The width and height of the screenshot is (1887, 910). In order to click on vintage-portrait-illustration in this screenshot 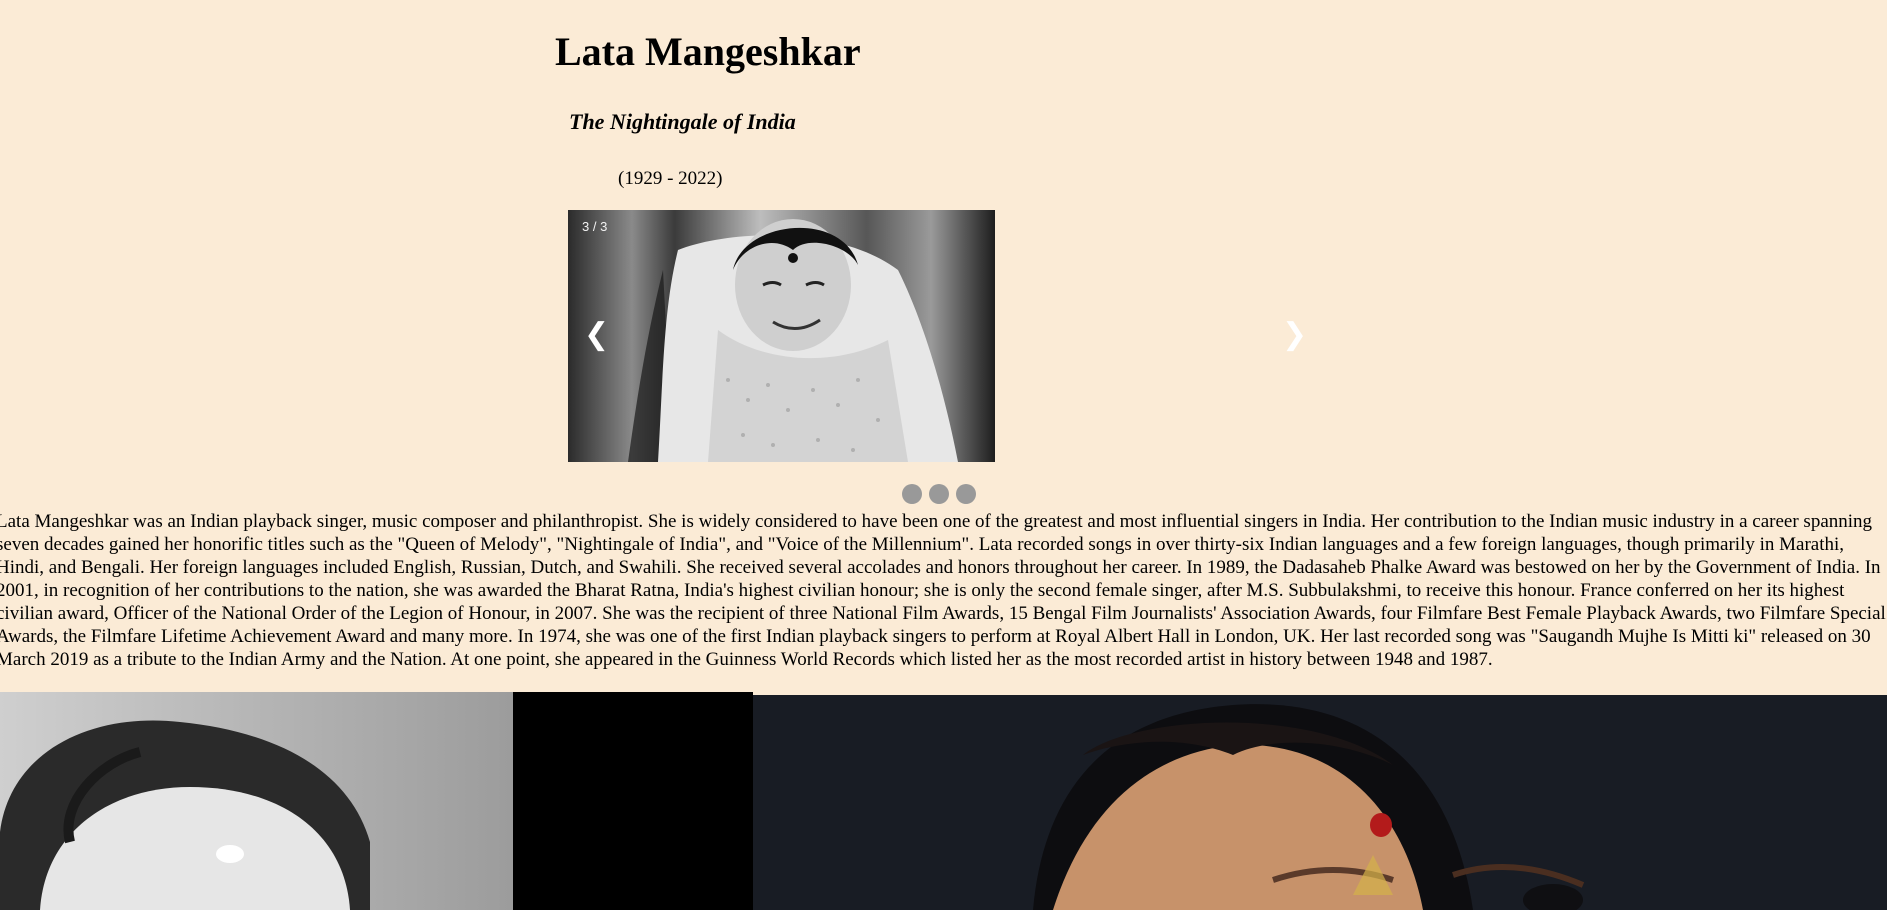, I will do `click(376, 801)`.